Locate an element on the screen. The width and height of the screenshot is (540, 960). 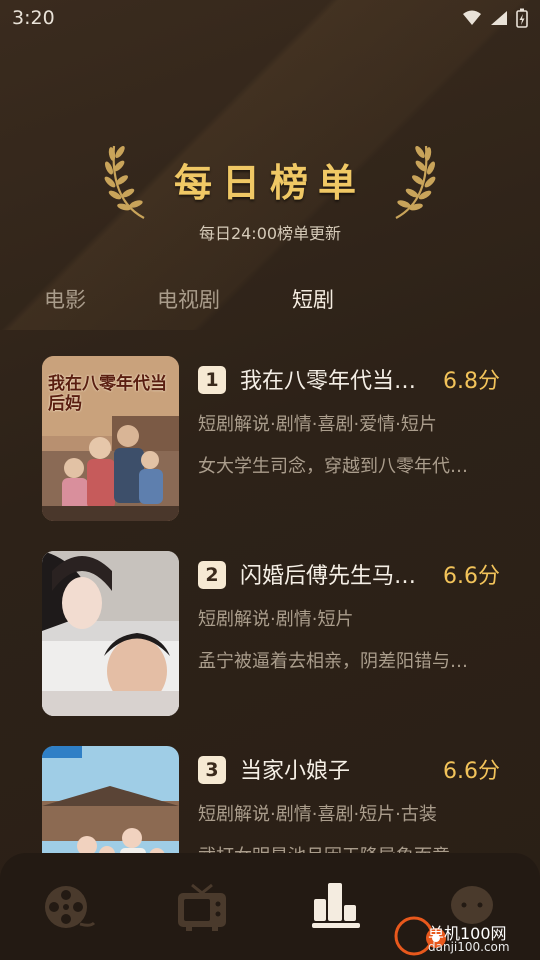
status-icons is located at coordinates (495, 18).